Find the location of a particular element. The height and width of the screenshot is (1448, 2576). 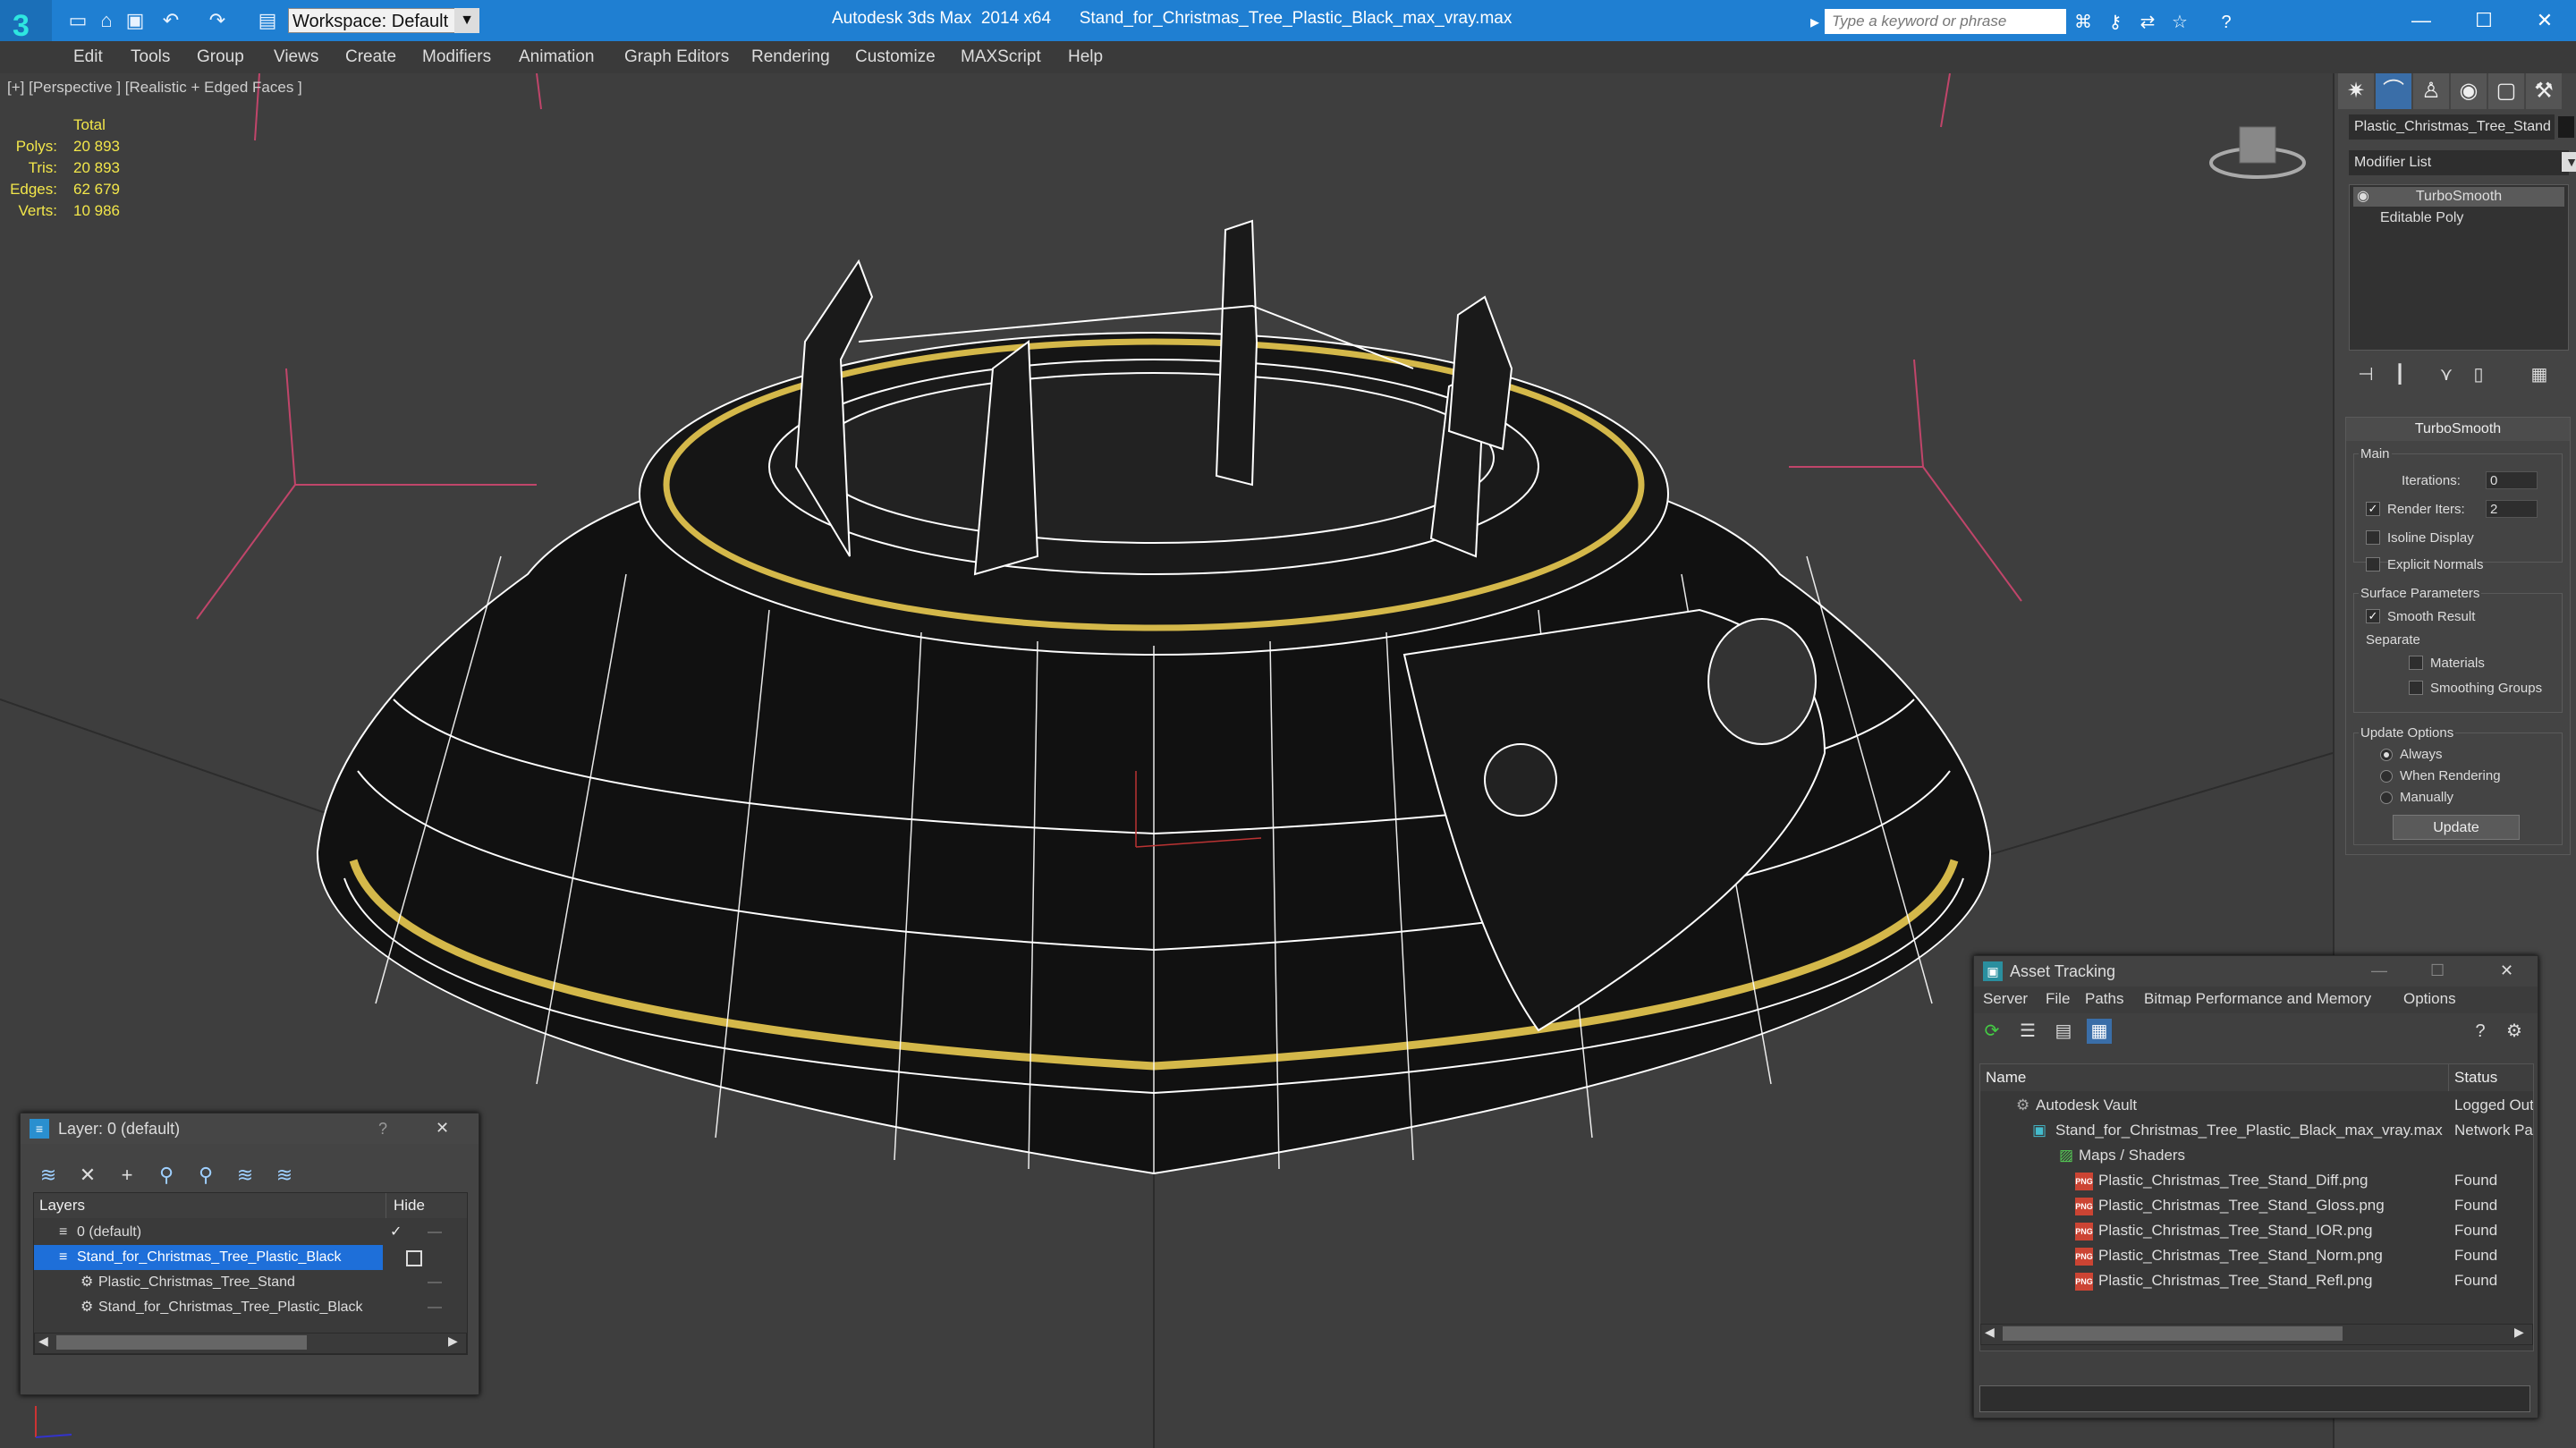

menu-views: Views is located at coordinates (296, 57).